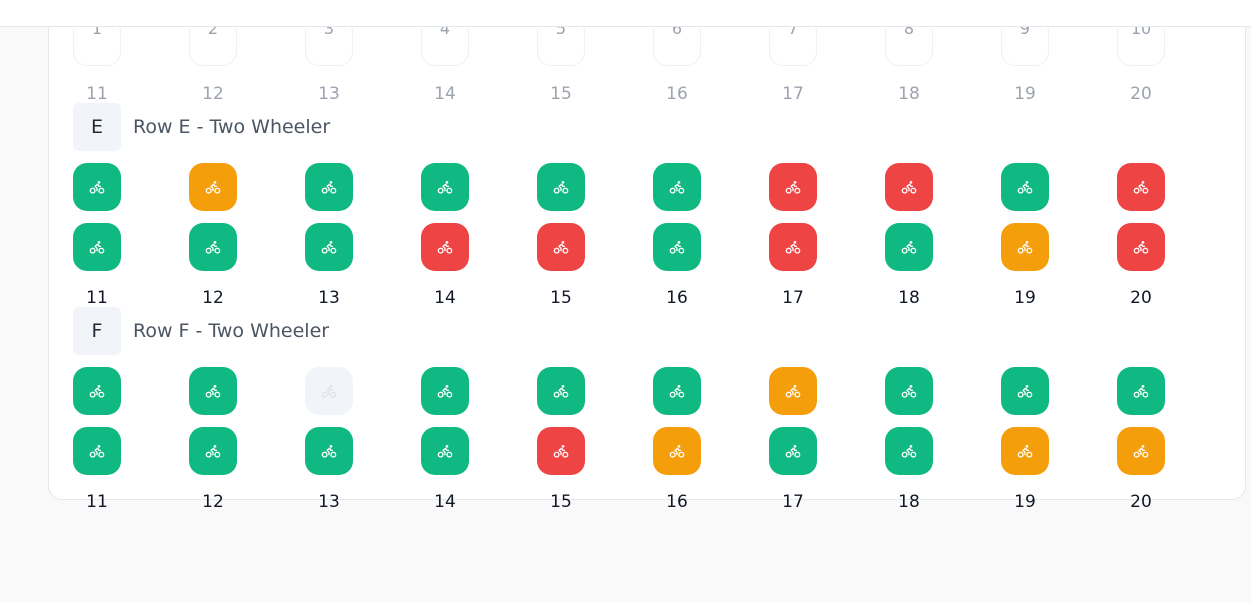 The width and height of the screenshot is (1251, 602). I want to click on parking-slot-disabled, so click(329, 391).